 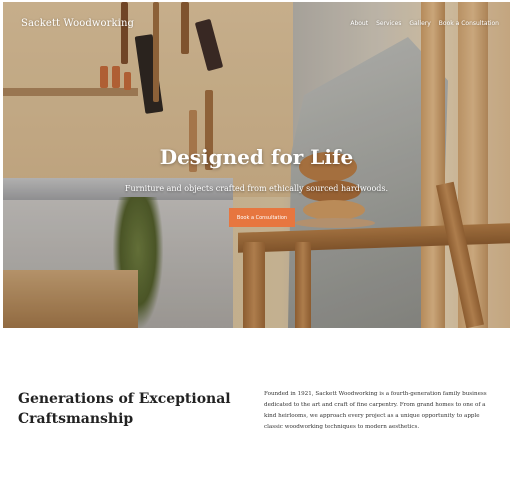 What do you see at coordinates (256, 157) in the screenshot?
I see `hero-title: Designed for Life` at bounding box center [256, 157].